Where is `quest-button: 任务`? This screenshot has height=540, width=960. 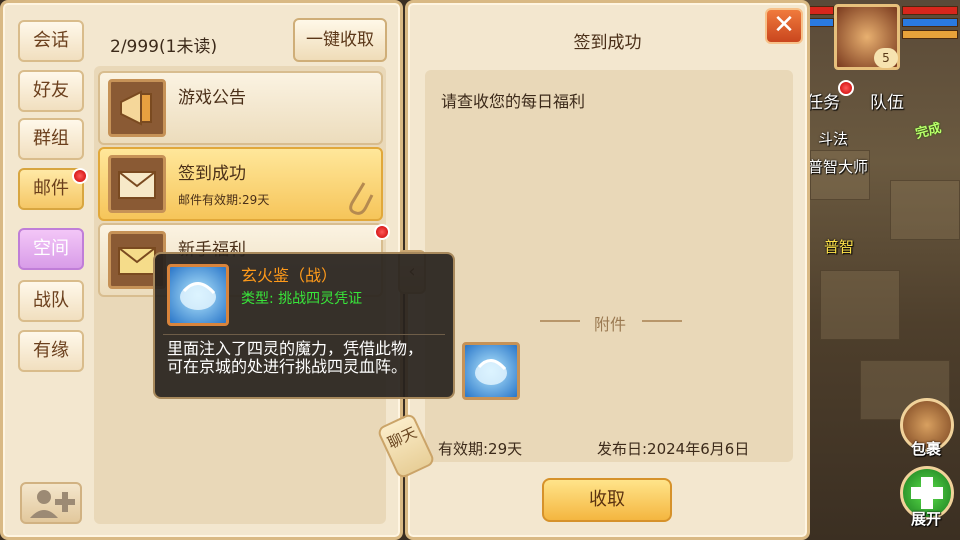 quest-button: 任务 is located at coordinates (823, 100).